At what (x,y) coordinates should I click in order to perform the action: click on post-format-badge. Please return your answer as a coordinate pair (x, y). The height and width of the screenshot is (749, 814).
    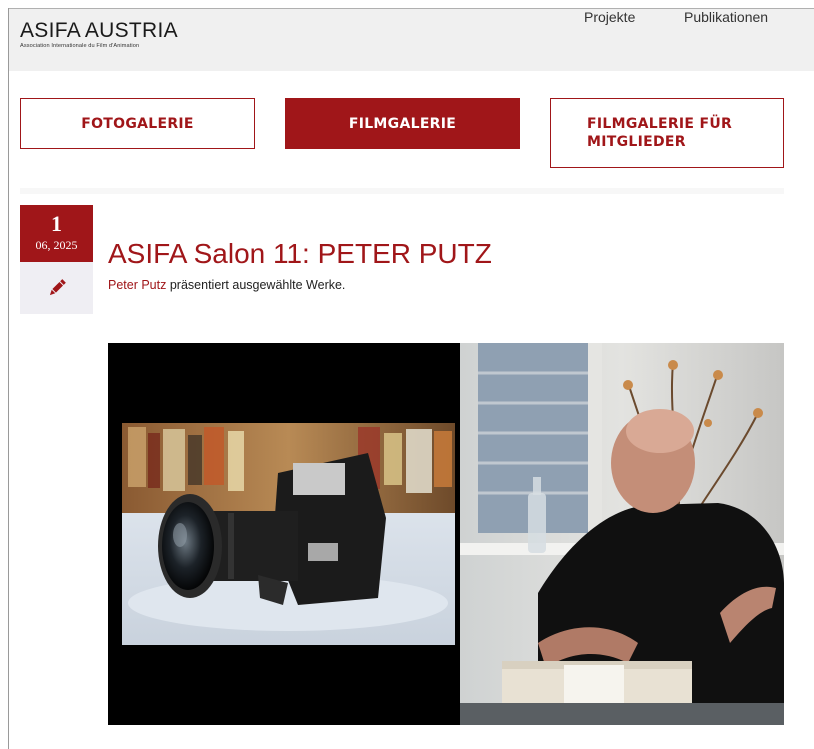
    Looking at the image, I should click on (56, 288).